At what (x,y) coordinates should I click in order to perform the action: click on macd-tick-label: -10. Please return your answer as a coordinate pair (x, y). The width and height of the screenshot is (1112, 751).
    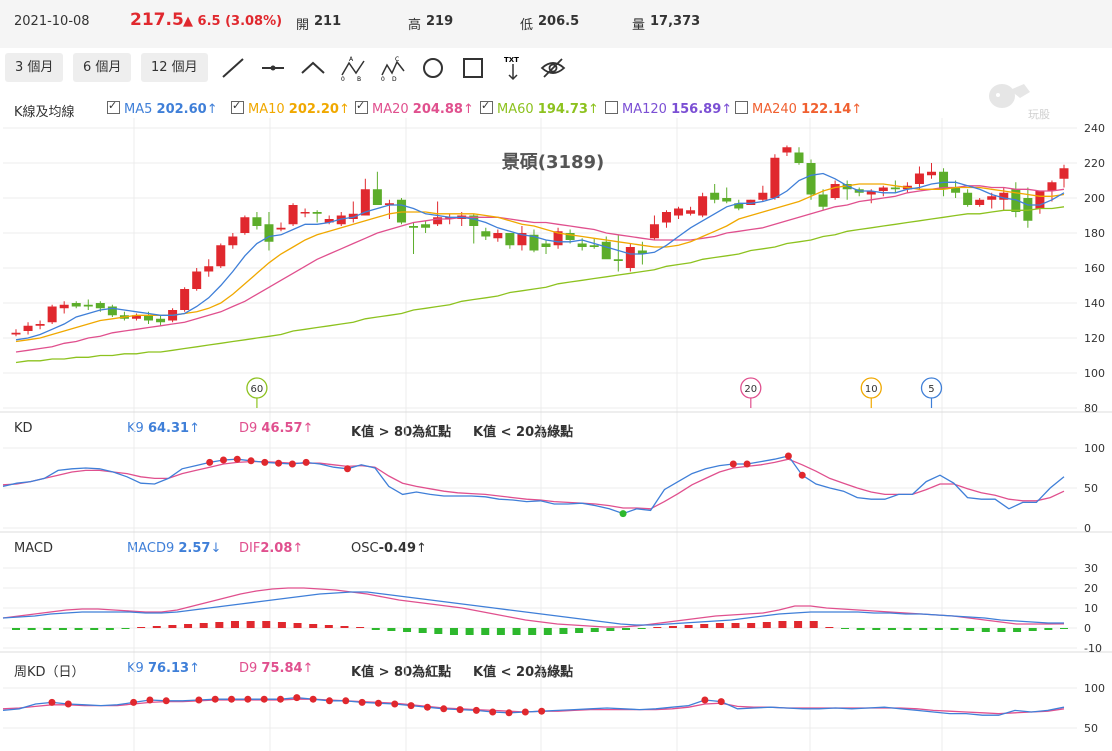
    Looking at the image, I should click on (1093, 648).